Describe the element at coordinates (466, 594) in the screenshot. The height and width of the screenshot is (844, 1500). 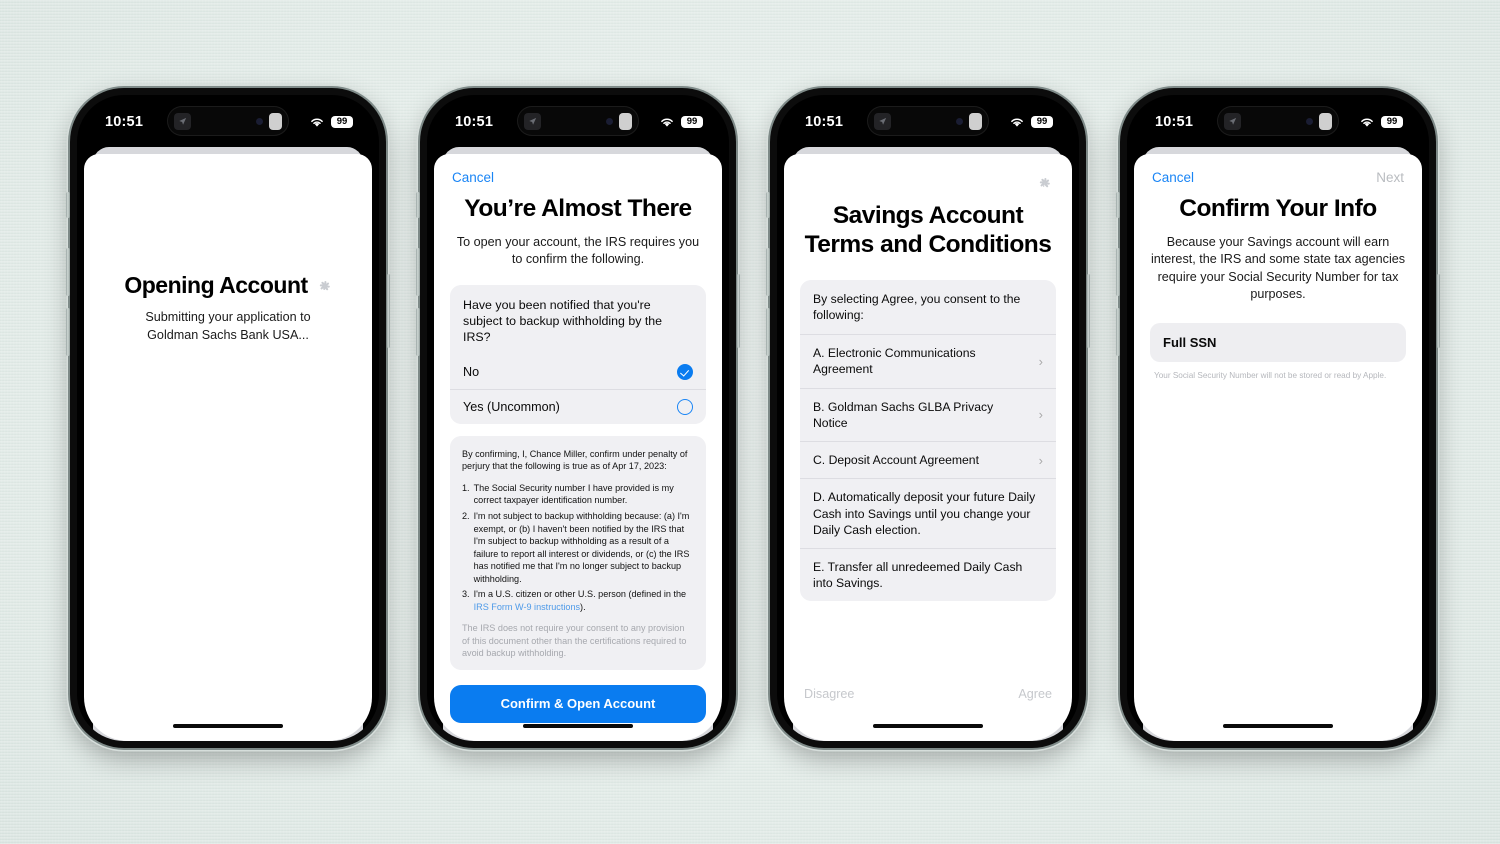
I see `legal-item-number: 3.` at that location.